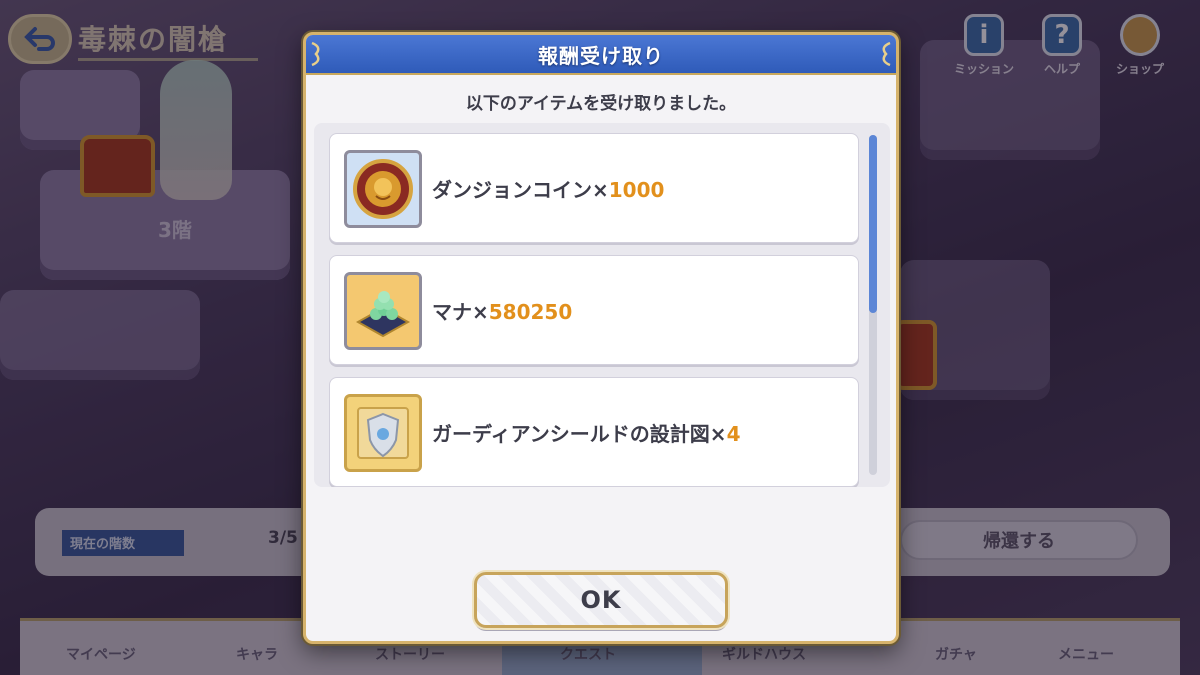 This screenshot has height=675, width=1200. Describe the element at coordinates (601, 104) in the screenshot. I see `dialog-message: 以下のアイテムを受け取りました。` at that location.